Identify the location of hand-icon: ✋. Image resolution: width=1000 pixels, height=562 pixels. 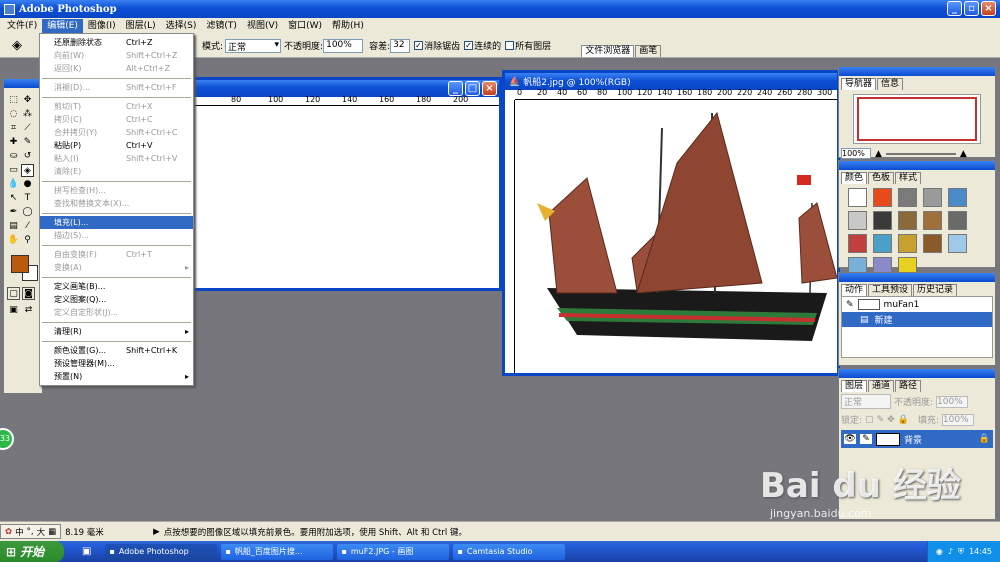
(13, 240).